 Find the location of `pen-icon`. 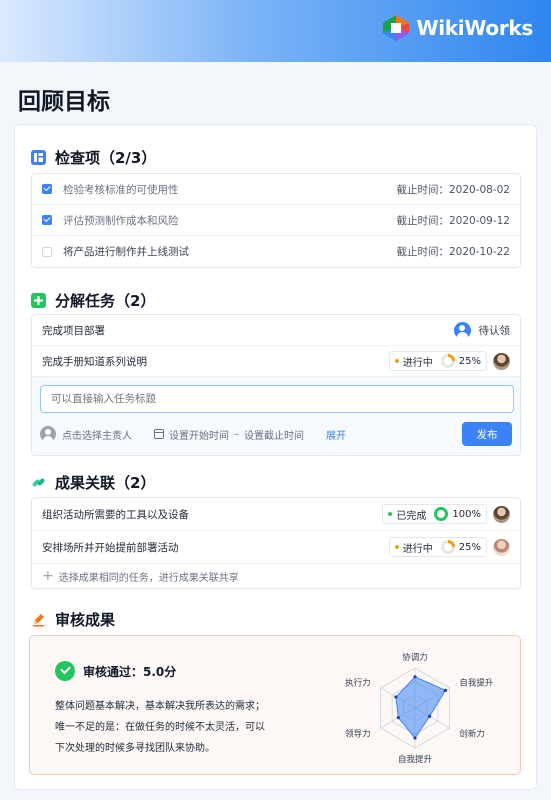

pen-icon is located at coordinates (38, 620).